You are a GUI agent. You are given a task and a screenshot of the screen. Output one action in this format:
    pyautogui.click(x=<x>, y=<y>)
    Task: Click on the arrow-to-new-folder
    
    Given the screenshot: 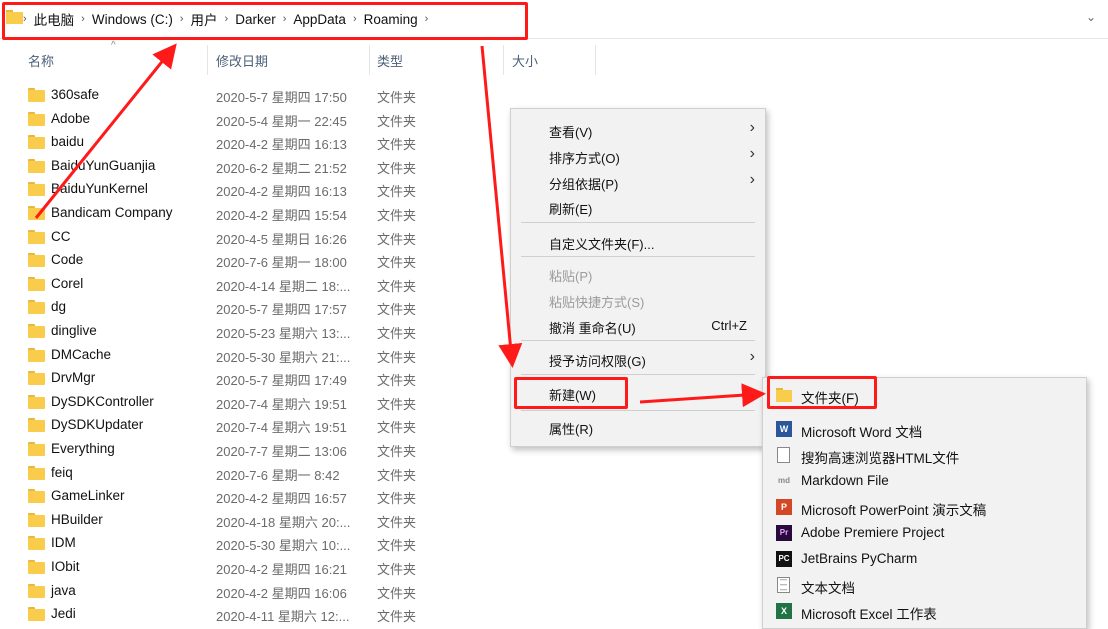 What is the action you would take?
    pyautogui.click(x=702, y=395)
    